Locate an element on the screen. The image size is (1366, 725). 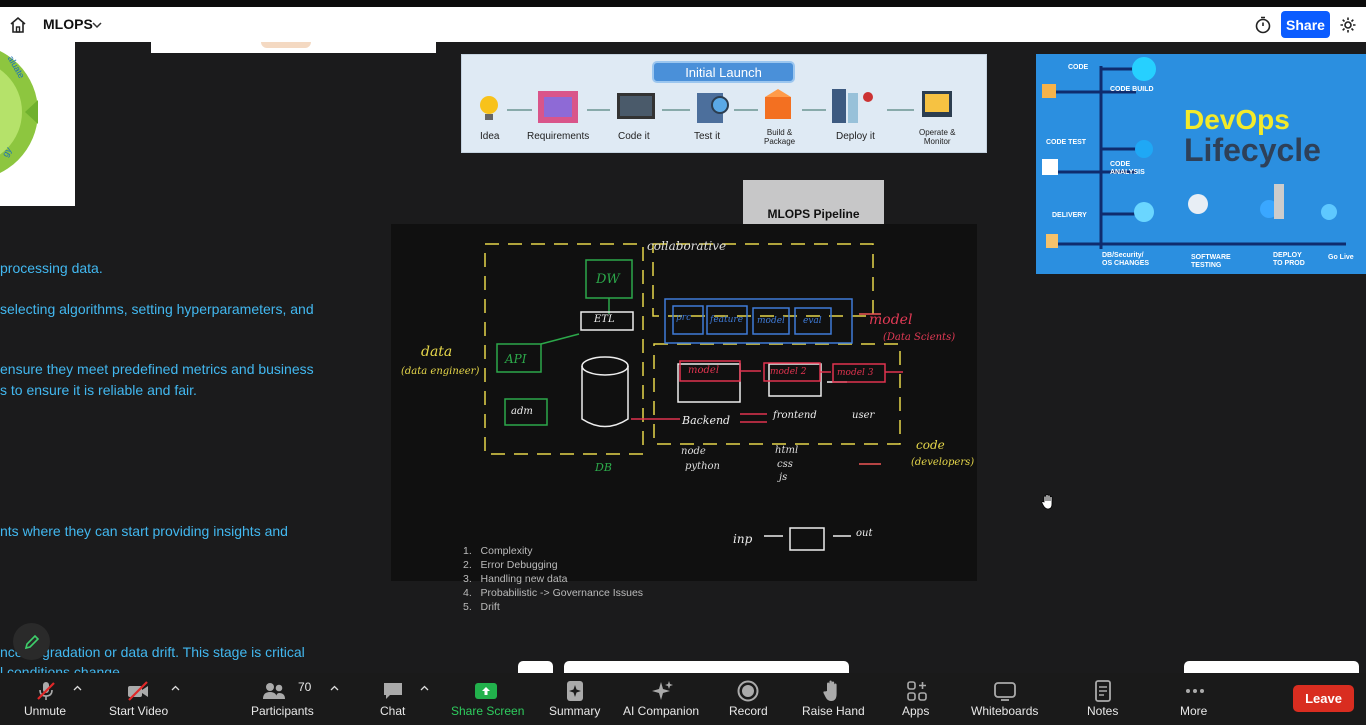
sparkle-icon is located at coordinates (662, 690).